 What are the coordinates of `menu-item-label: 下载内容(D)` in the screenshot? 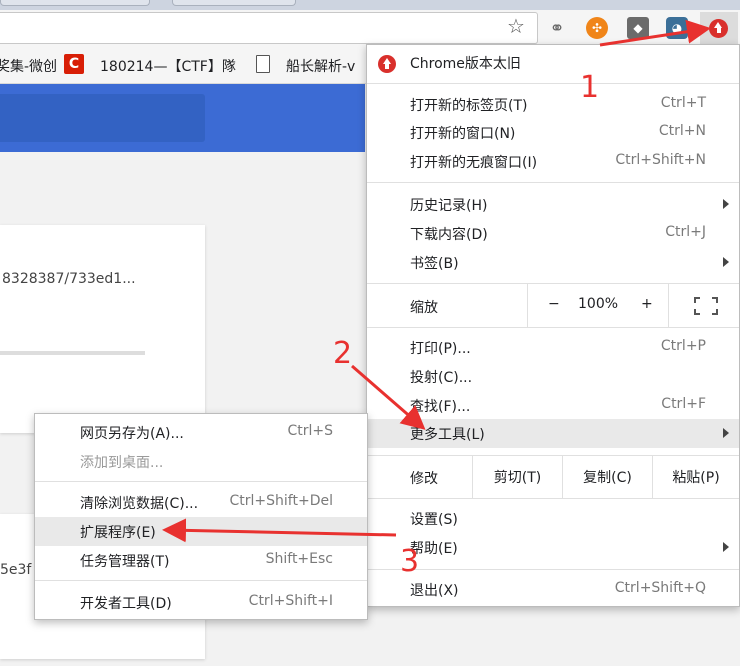 It's located at (449, 235).